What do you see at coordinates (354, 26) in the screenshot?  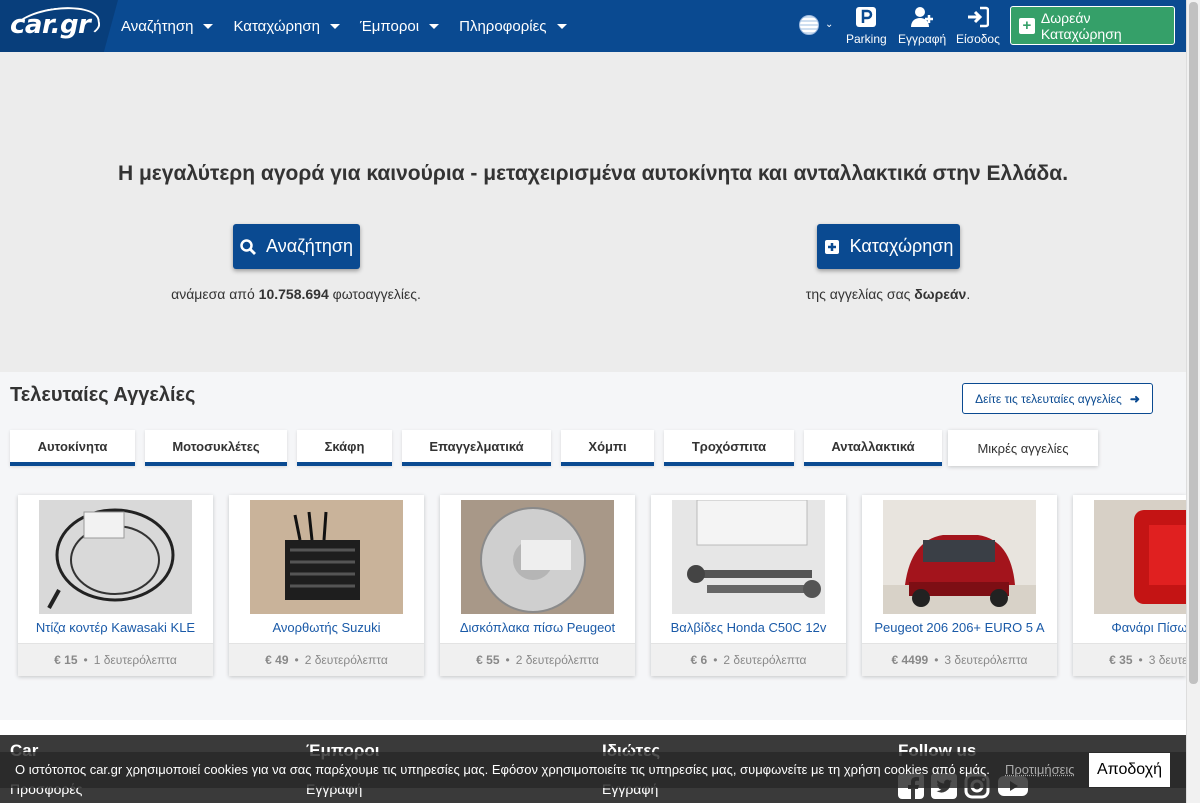 I see `main-menu: Αναζήτηση Καταχώρηση Έμποροι Πληροφορίες` at bounding box center [354, 26].